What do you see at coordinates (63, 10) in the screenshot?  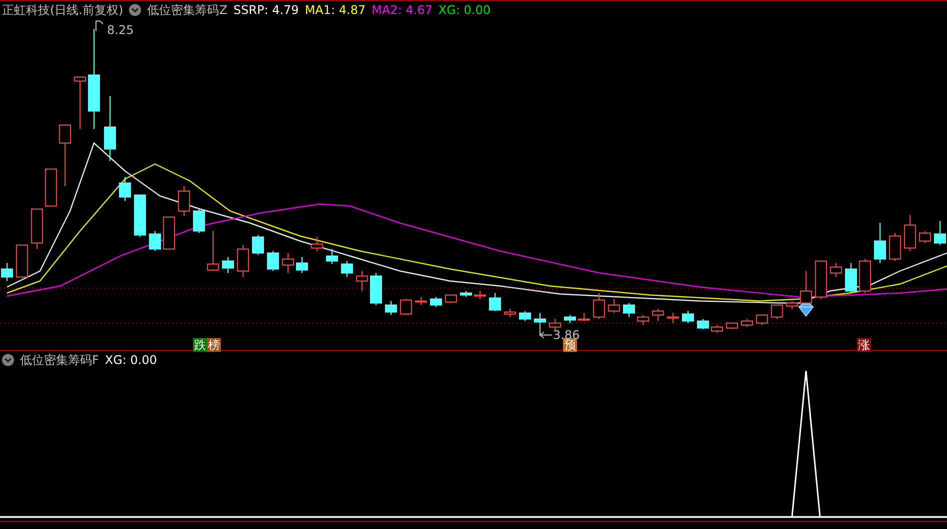 I see `stock-title: 正虹科技(日线.前复权)` at bounding box center [63, 10].